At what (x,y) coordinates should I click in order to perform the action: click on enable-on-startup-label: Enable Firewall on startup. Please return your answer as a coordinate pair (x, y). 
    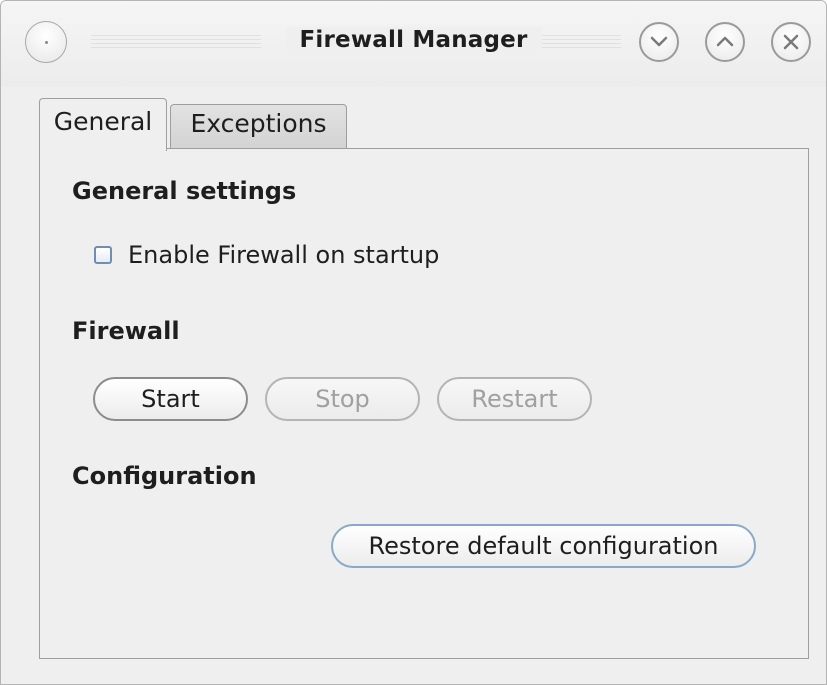
    Looking at the image, I should click on (283, 255).